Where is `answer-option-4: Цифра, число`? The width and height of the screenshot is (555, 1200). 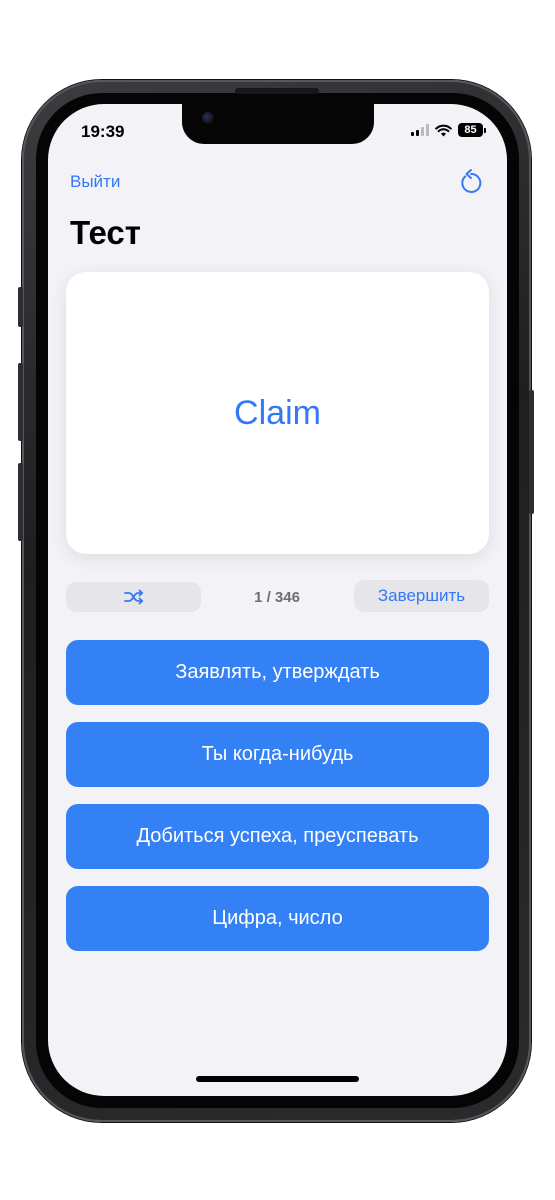
answer-option-4: Цифра, число is located at coordinates (277, 918).